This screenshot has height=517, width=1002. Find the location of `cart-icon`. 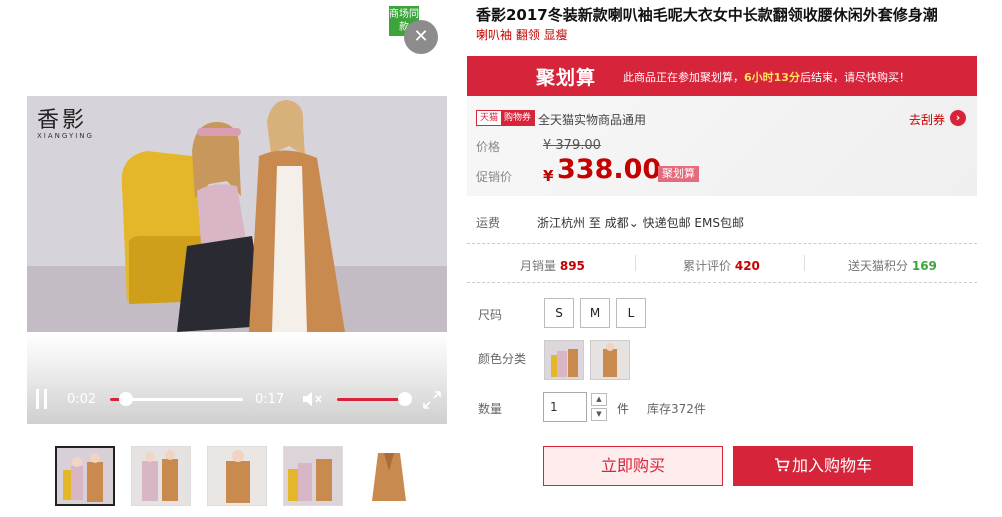

cart-icon is located at coordinates (782, 465).